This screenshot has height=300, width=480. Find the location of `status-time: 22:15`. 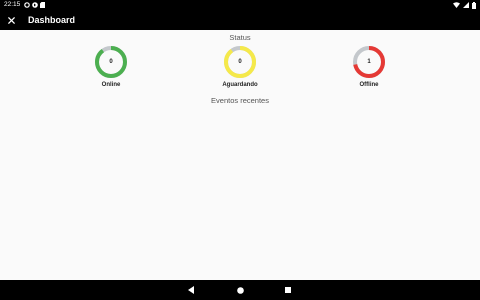

status-time: 22:15 is located at coordinates (12, 4).